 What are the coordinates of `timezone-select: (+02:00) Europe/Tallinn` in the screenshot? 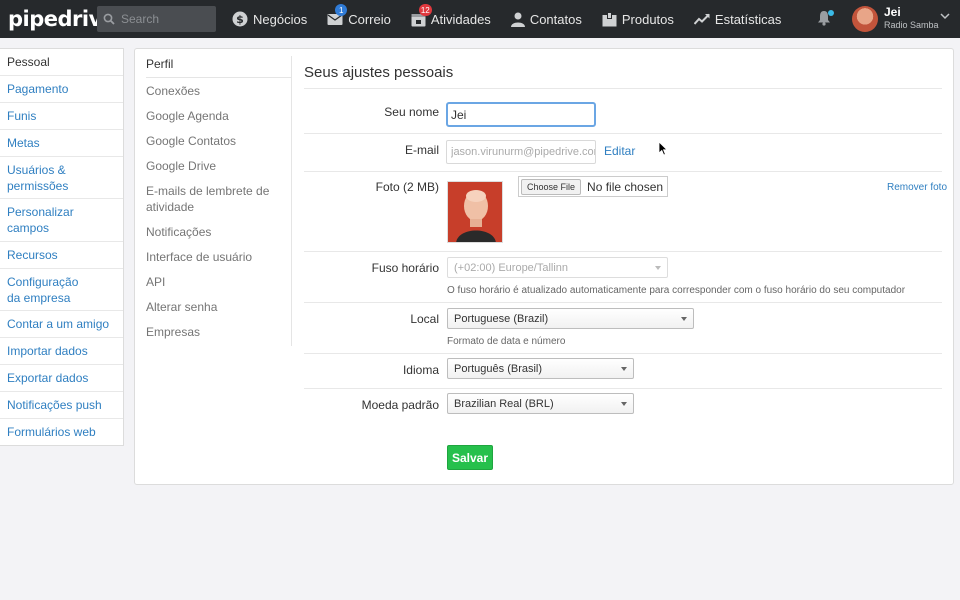 It's located at (557, 267).